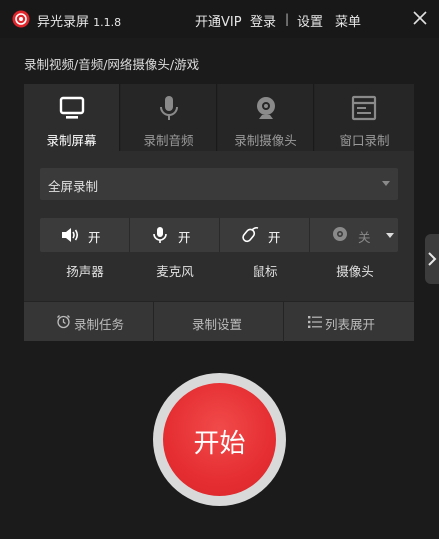 The height and width of the screenshot is (539, 439). Describe the element at coordinates (85, 235) in the screenshot. I see `speaker-toggle: 开` at that location.